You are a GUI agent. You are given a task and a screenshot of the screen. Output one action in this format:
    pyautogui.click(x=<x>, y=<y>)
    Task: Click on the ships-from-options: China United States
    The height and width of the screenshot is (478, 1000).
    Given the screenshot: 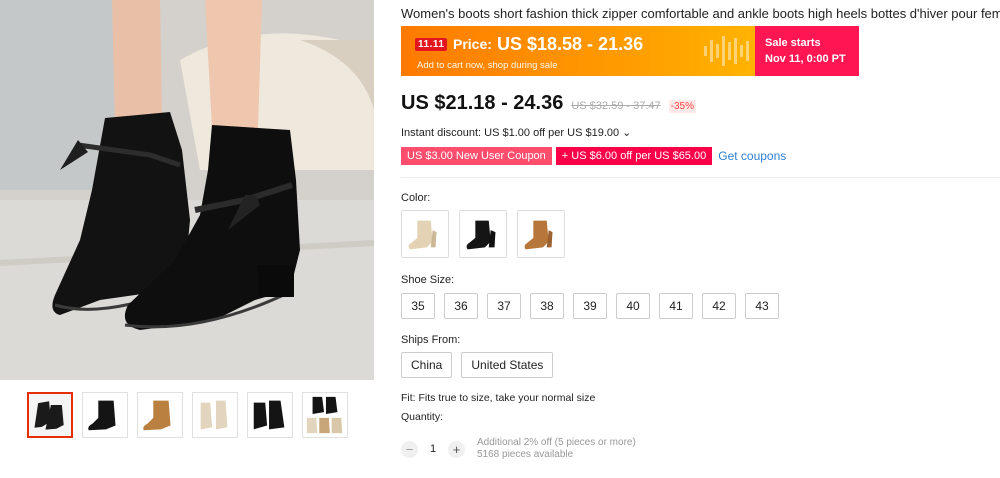 What is the action you would take?
    pyautogui.click(x=477, y=365)
    